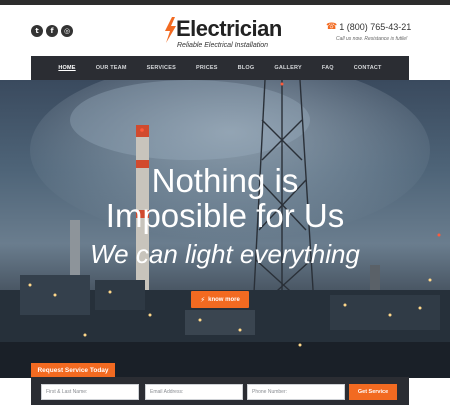 The width and height of the screenshot is (450, 405). What do you see at coordinates (373, 392) in the screenshot?
I see `get-service-button: Get Service` at bounding box center [373, 392].